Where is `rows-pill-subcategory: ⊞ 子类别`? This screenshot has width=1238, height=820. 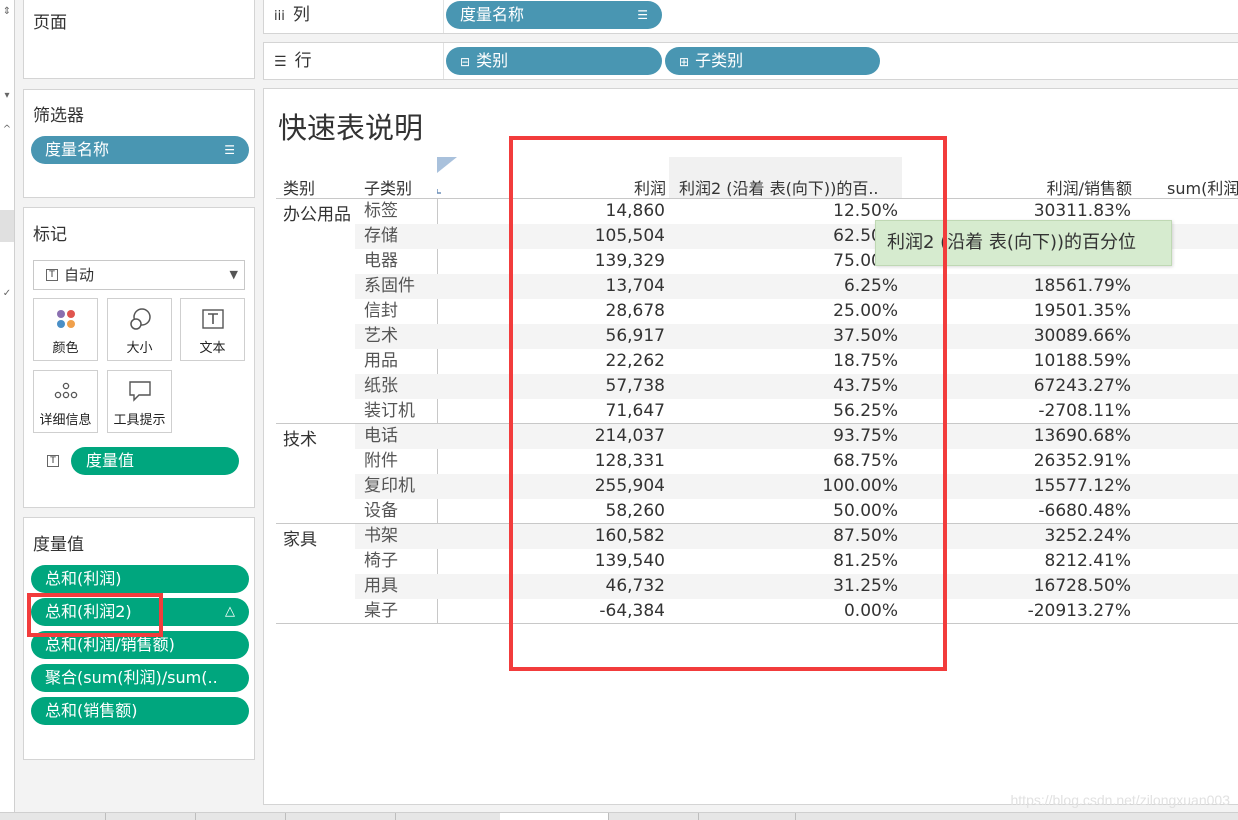 rows-pill-subcategory: ⊞ 子类别 is located at coordinates (772, 61).